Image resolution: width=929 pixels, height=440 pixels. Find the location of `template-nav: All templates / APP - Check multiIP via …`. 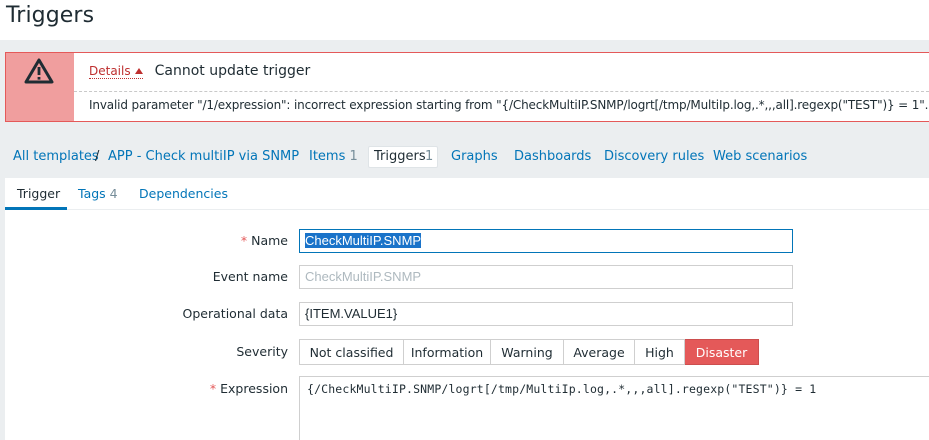

template-nav: All templates / APP - Check multiIP via … is located at coordinates (464, 157).